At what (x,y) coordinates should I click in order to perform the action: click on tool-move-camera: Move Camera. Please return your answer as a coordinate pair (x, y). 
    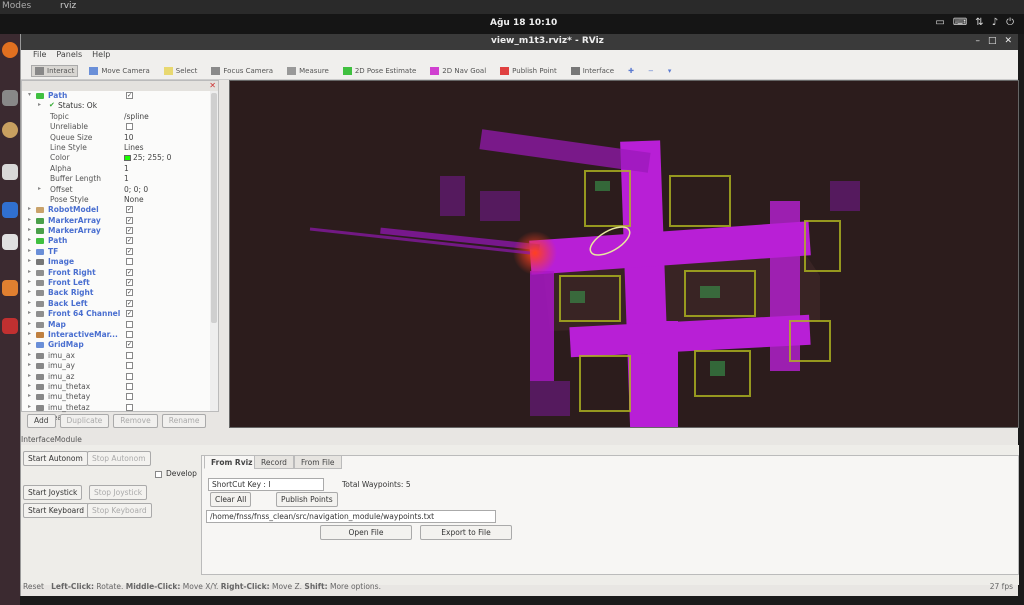
    Looking at the image, I should click on (119, 71).